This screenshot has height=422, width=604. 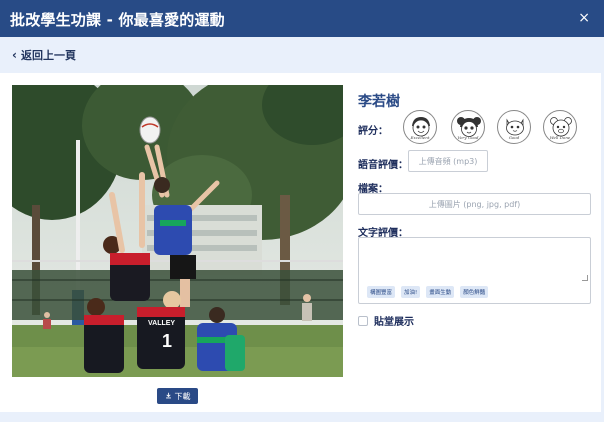 What do you see at coordinates (468, 137) in the screenshot?
I see `sticker-caption: Very Good` at bounding box center [468, 137].